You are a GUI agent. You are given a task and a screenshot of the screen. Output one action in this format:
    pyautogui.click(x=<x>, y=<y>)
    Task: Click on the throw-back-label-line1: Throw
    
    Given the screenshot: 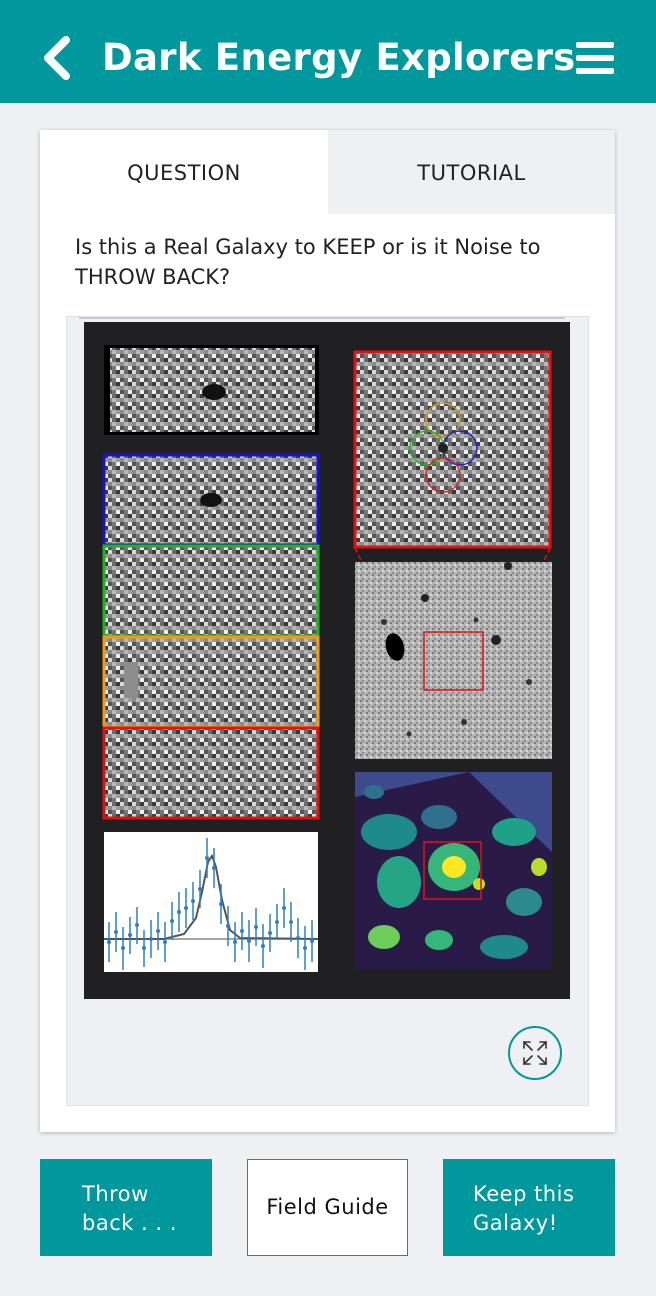 What is the action you would take?
    pyautogui.click(x=115, y=1194)
    